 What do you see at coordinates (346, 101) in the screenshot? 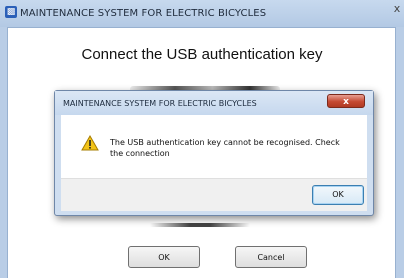
I see `dialog-close-button: x` at bounding box center [346, 101].